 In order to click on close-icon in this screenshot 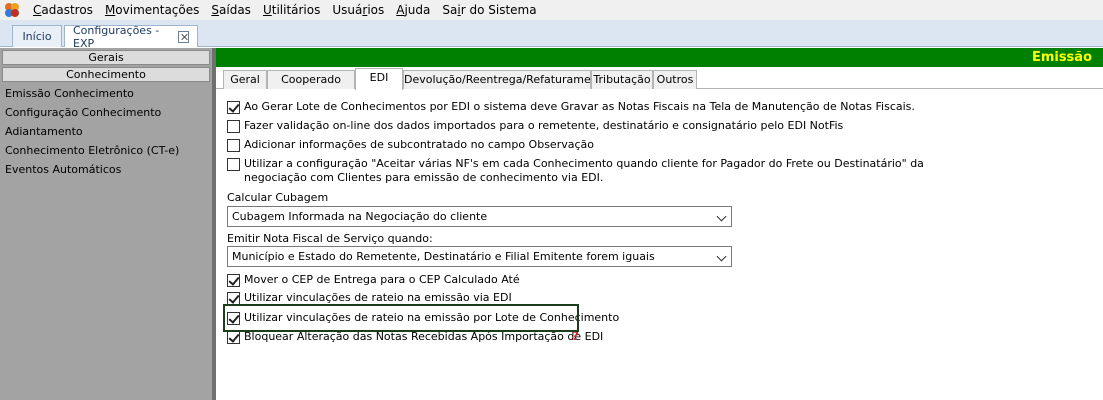, I will do `click(183, 36)`.